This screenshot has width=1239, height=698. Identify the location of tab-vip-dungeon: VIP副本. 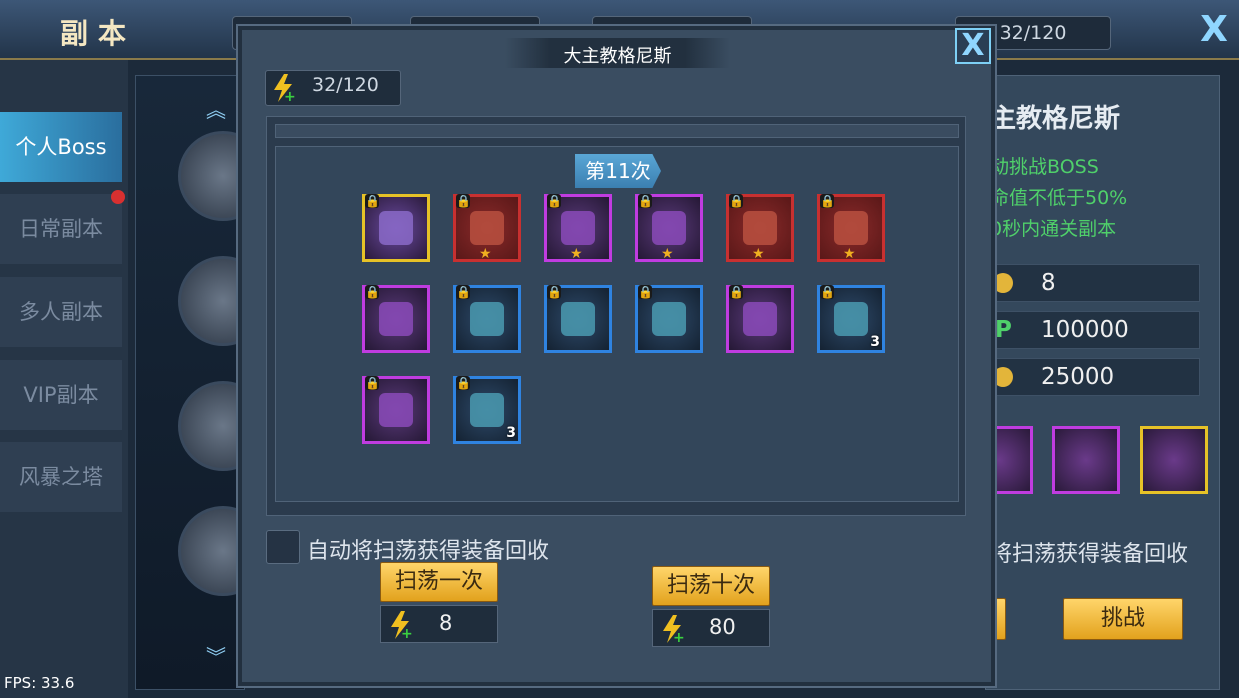
(61, 395).